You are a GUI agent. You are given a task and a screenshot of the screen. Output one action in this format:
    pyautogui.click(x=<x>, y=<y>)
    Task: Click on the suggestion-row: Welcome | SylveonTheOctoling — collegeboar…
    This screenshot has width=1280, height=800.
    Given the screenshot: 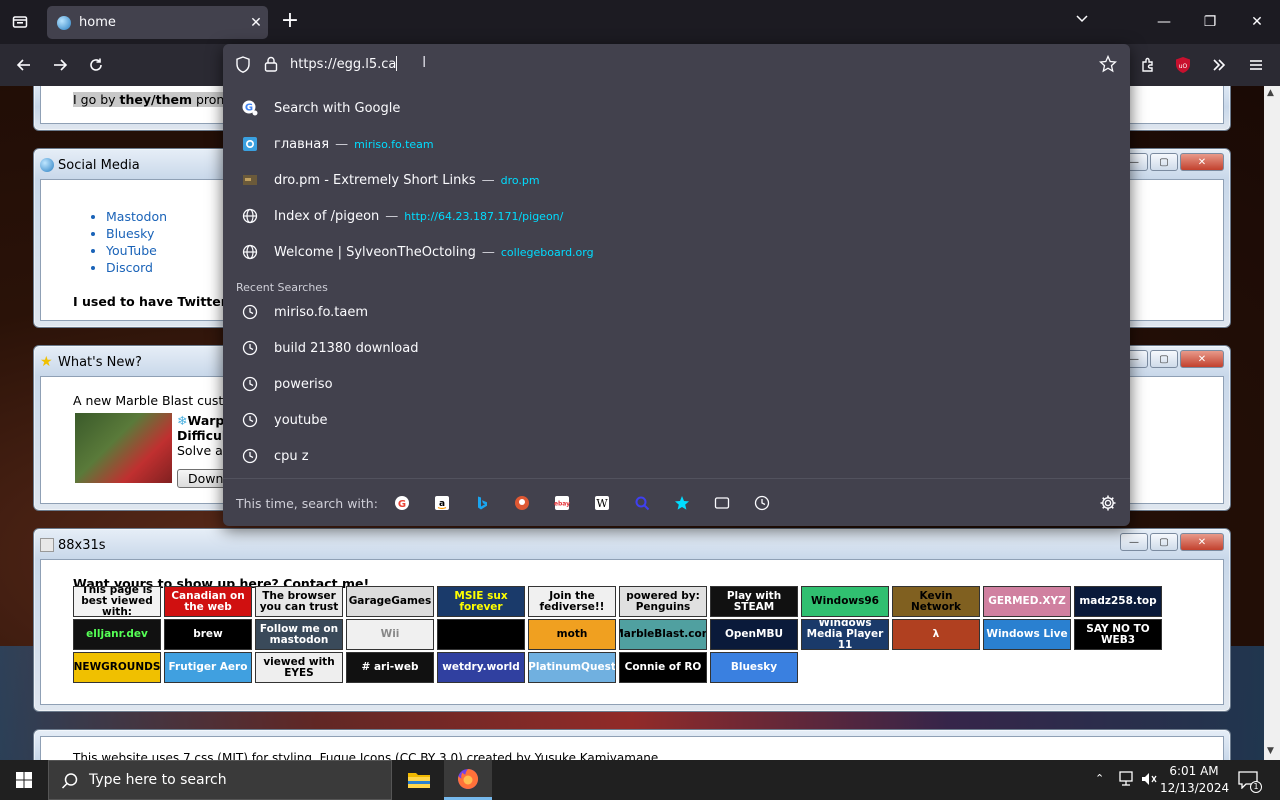 What is the action you would take?
    pyautogui.click(x=676, y=252)
    